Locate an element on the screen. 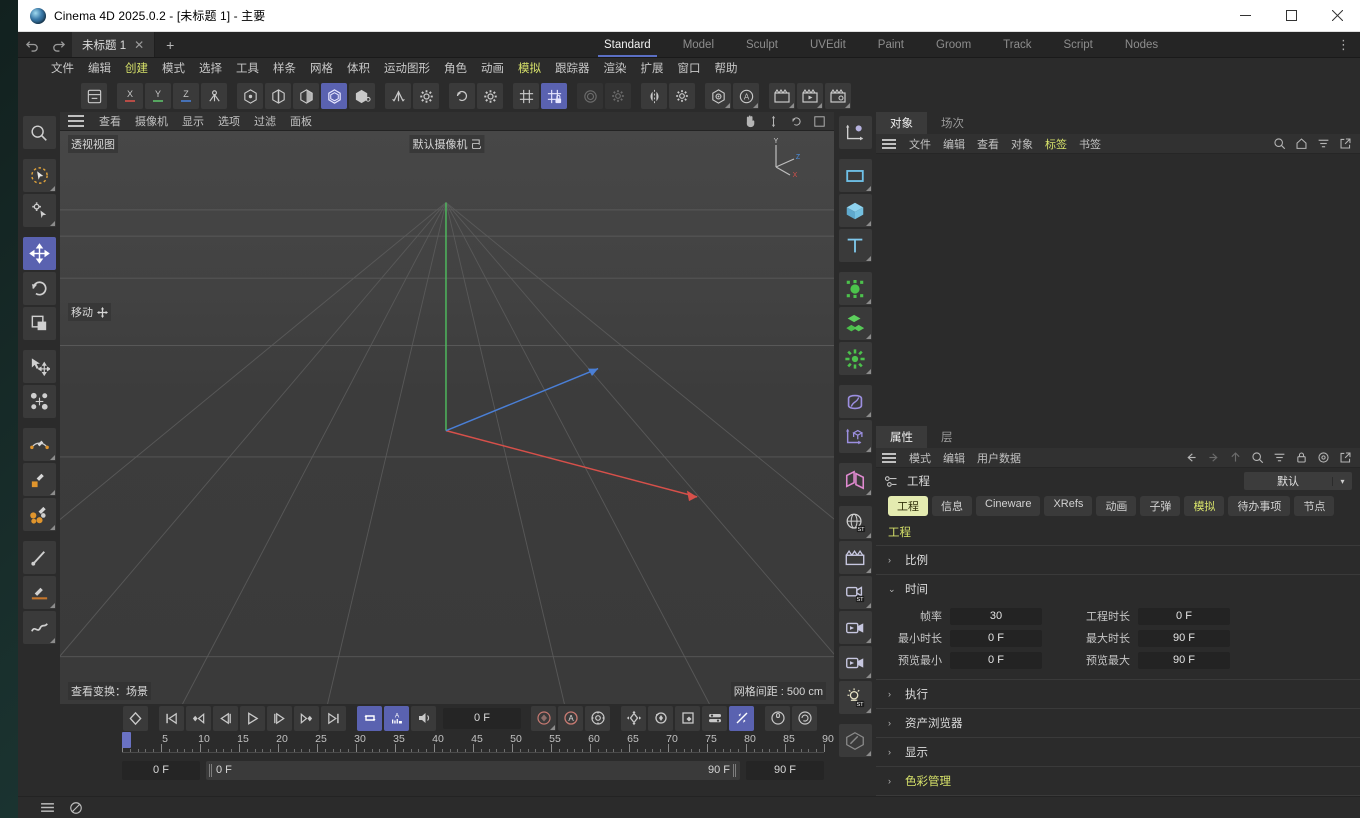  workplane-icon is located at coordinates (590, 96).